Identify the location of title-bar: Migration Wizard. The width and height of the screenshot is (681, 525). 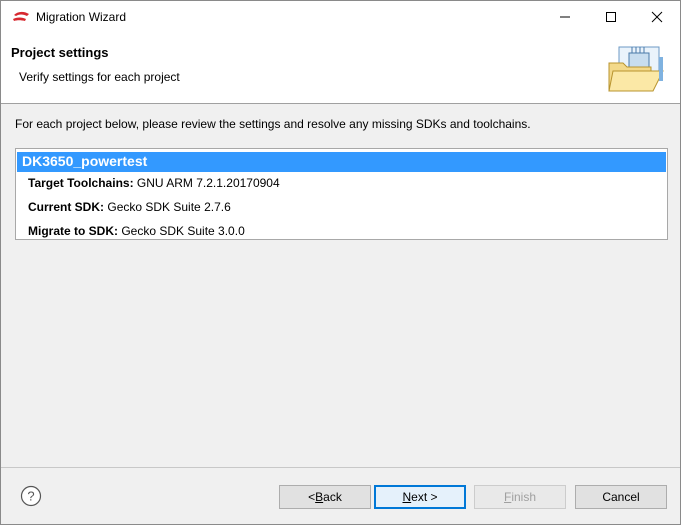
(340, 17).